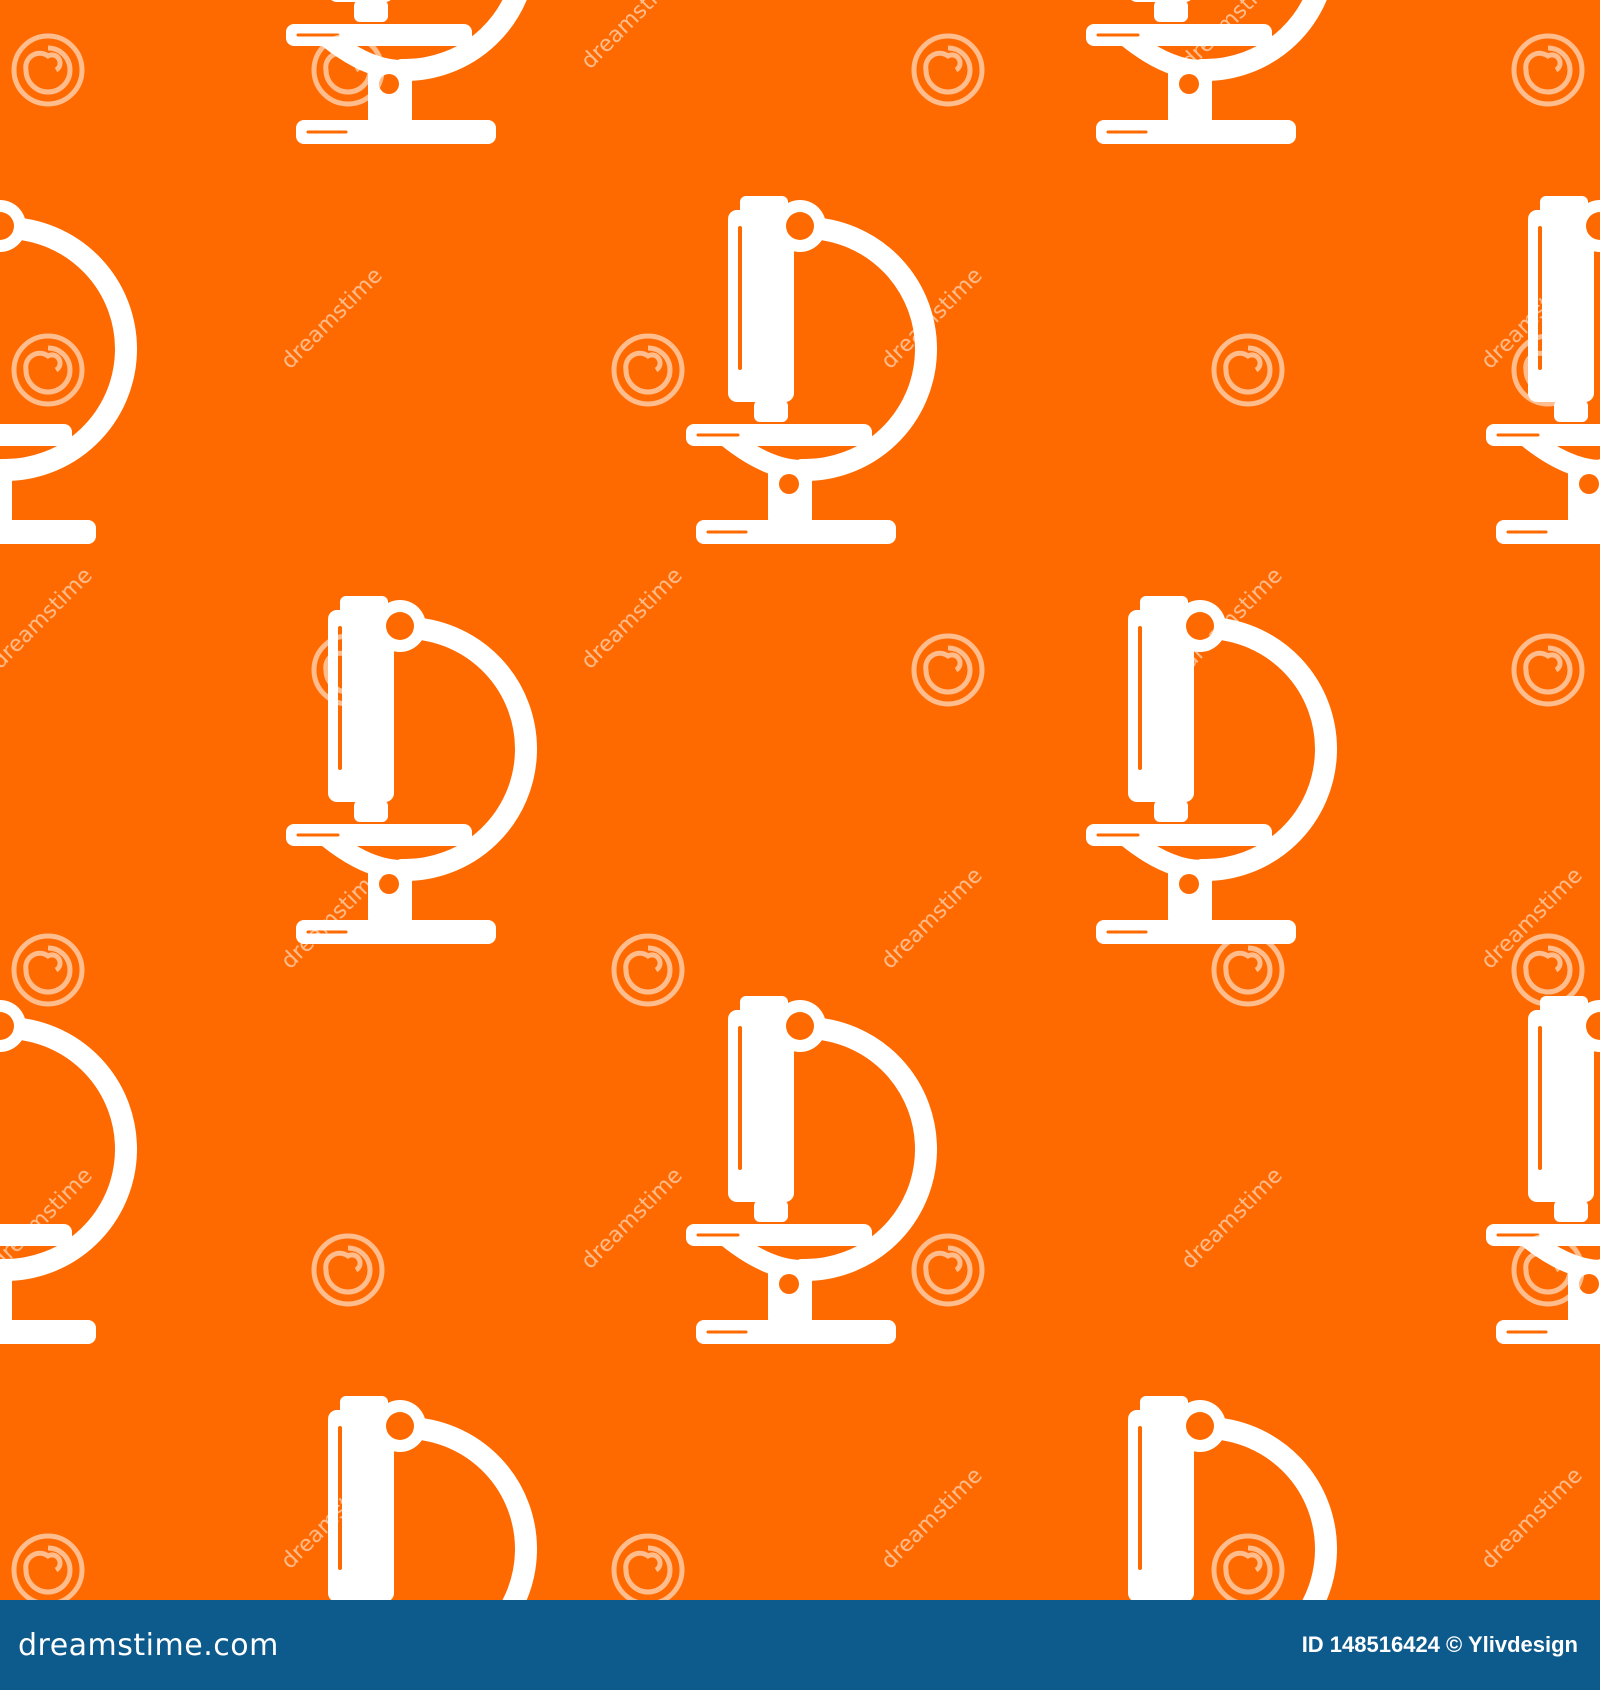 Image resolution: width=1600 pixels, height=1690 pixels. What do you see at coordinates (148, 1645) in the screenshot?
I see `footer-logo: dreamstime.com` at bounding box center [148, 1645].